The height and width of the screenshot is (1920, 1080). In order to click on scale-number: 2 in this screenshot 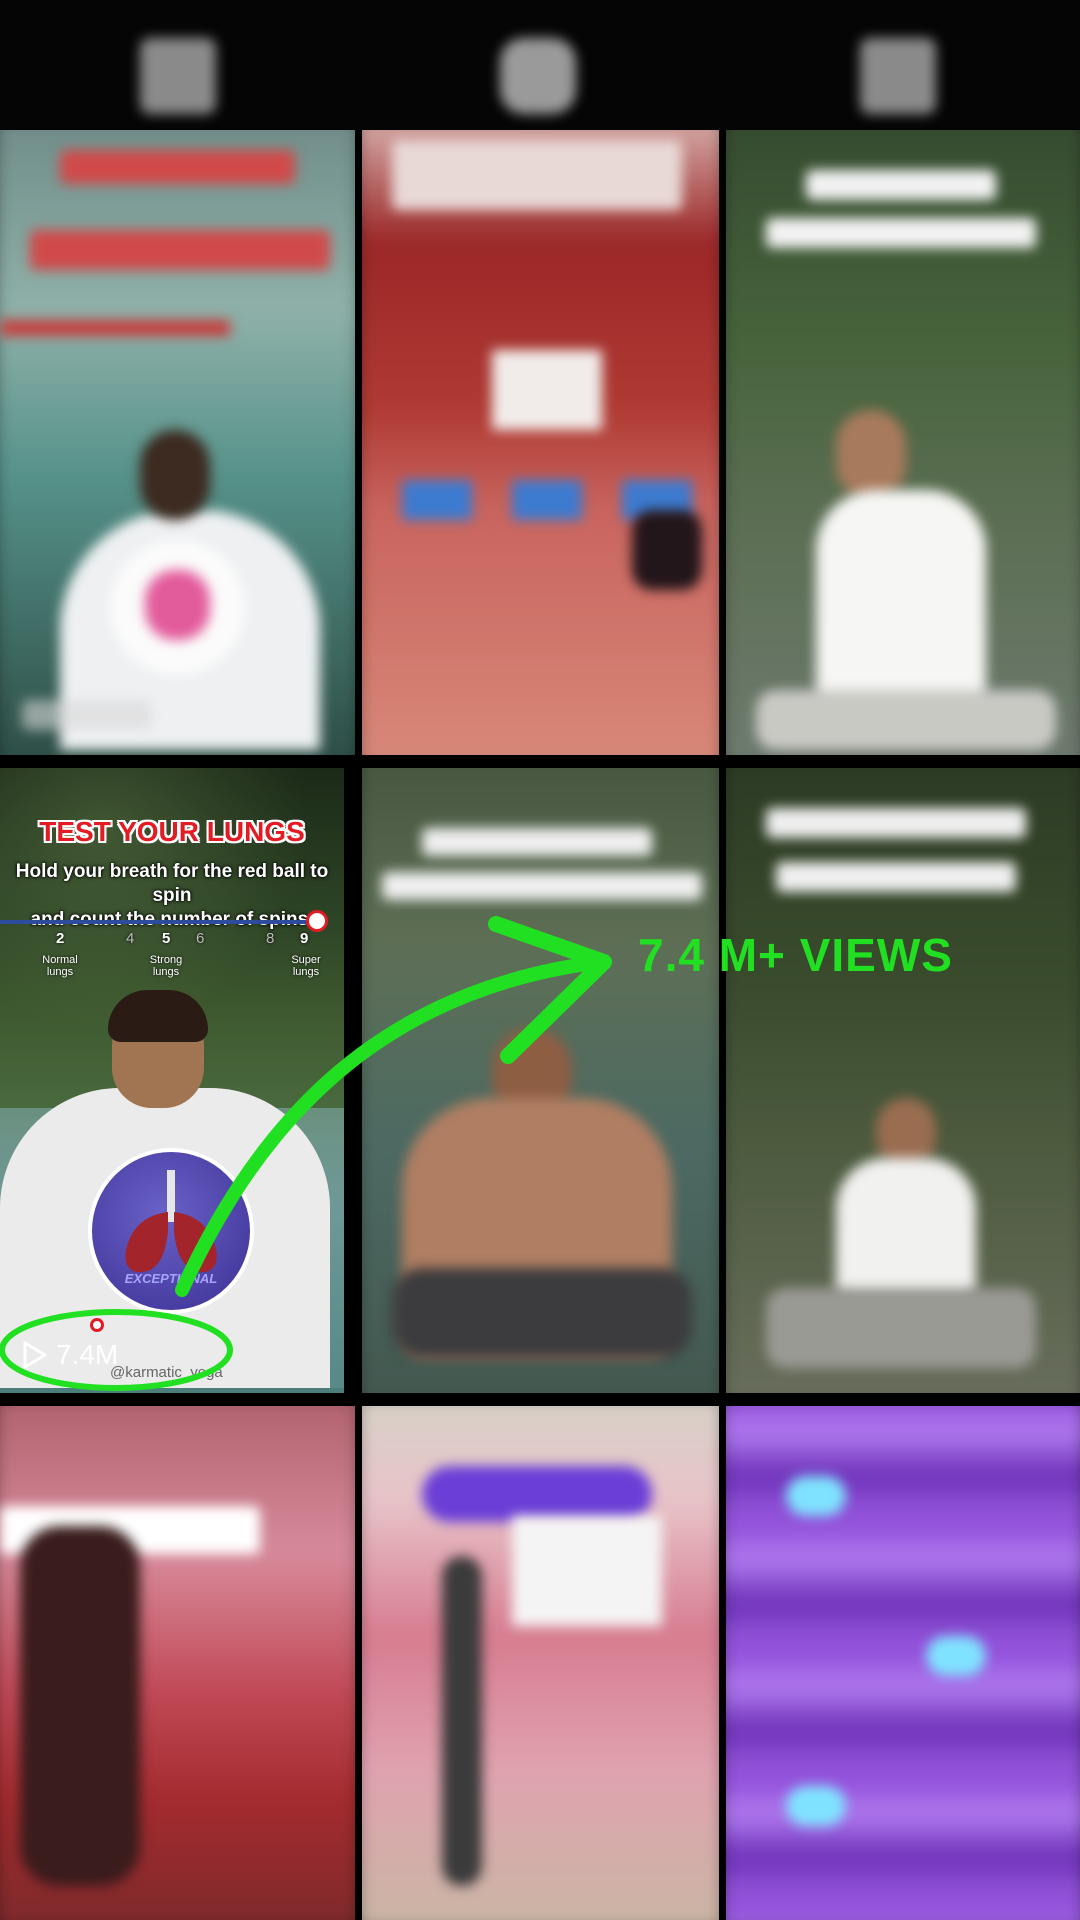, I will do `click(60, 938)`.